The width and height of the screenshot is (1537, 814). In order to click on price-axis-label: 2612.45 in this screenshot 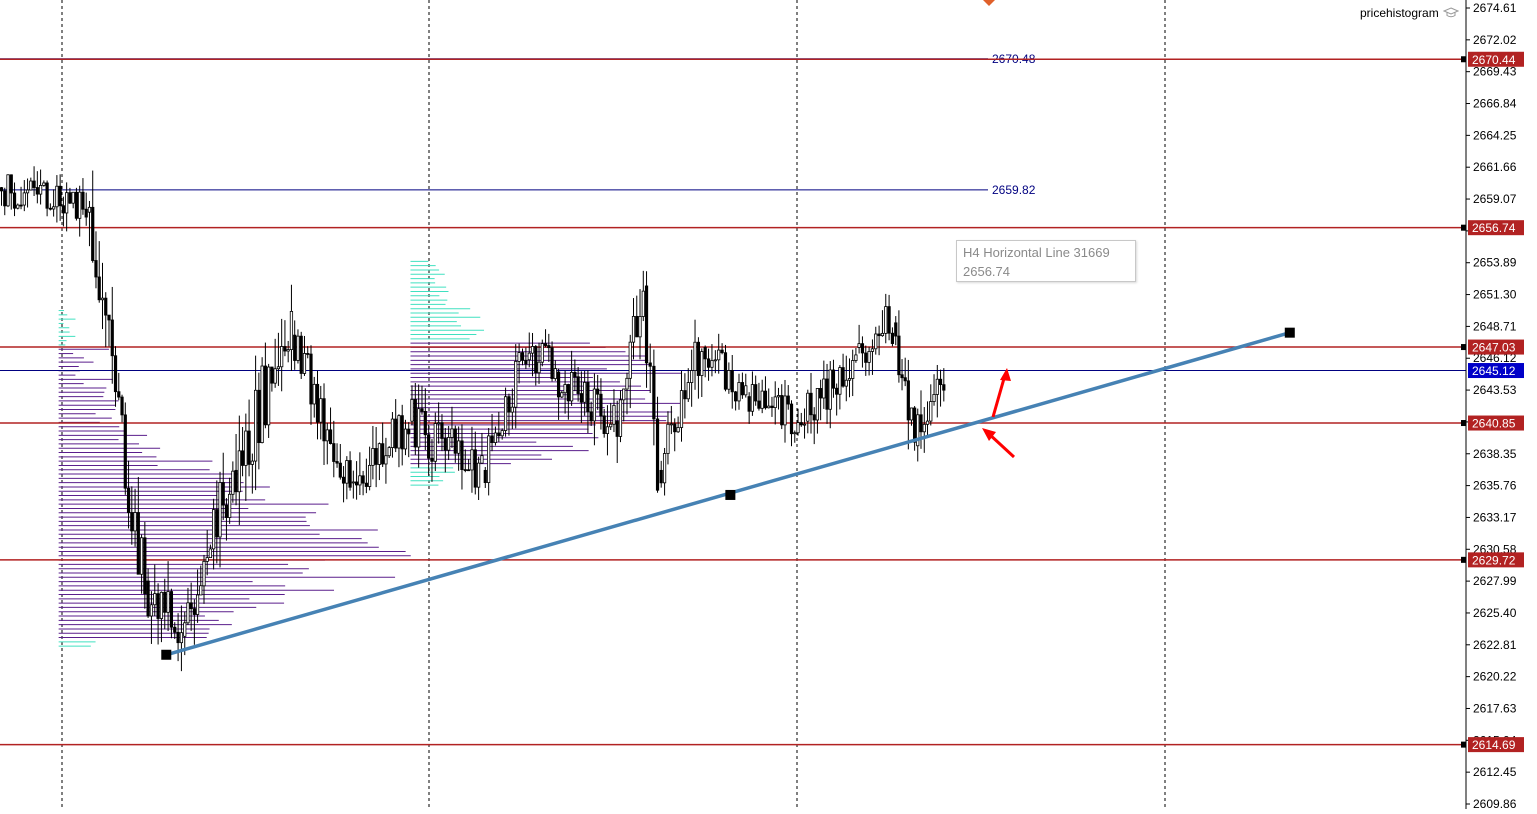, I will do `click(1495, 772)`.